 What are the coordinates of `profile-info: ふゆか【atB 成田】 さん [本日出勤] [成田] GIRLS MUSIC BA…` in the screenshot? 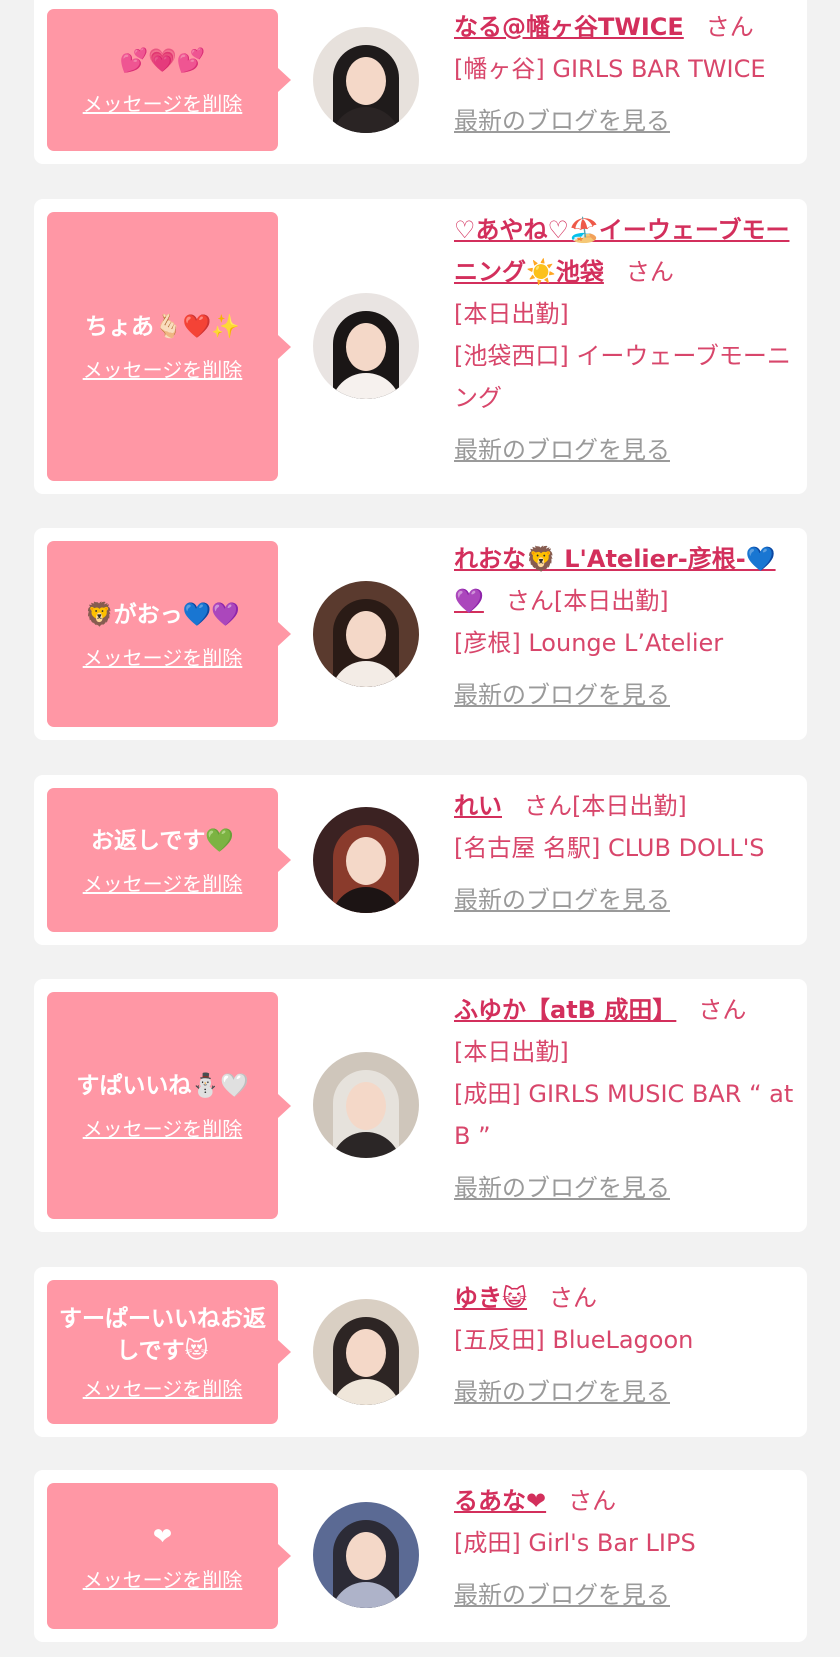 It's located at (624, 1099).